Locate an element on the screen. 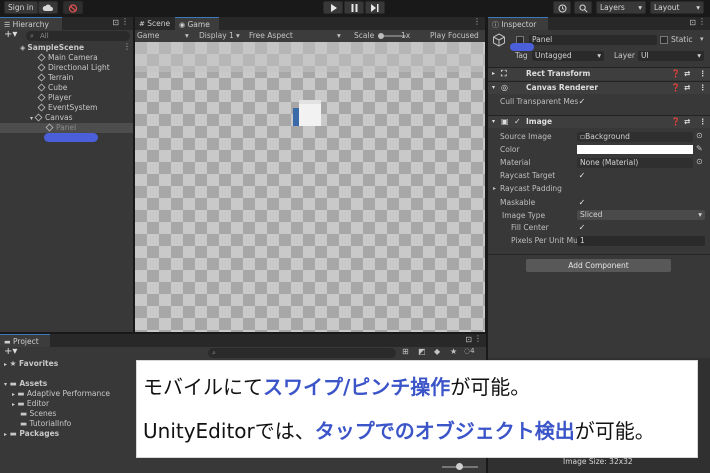 The height and width of the screenshot is (473, 710). hierarchy-item: Directional Light is located at coordinates (73, 68).